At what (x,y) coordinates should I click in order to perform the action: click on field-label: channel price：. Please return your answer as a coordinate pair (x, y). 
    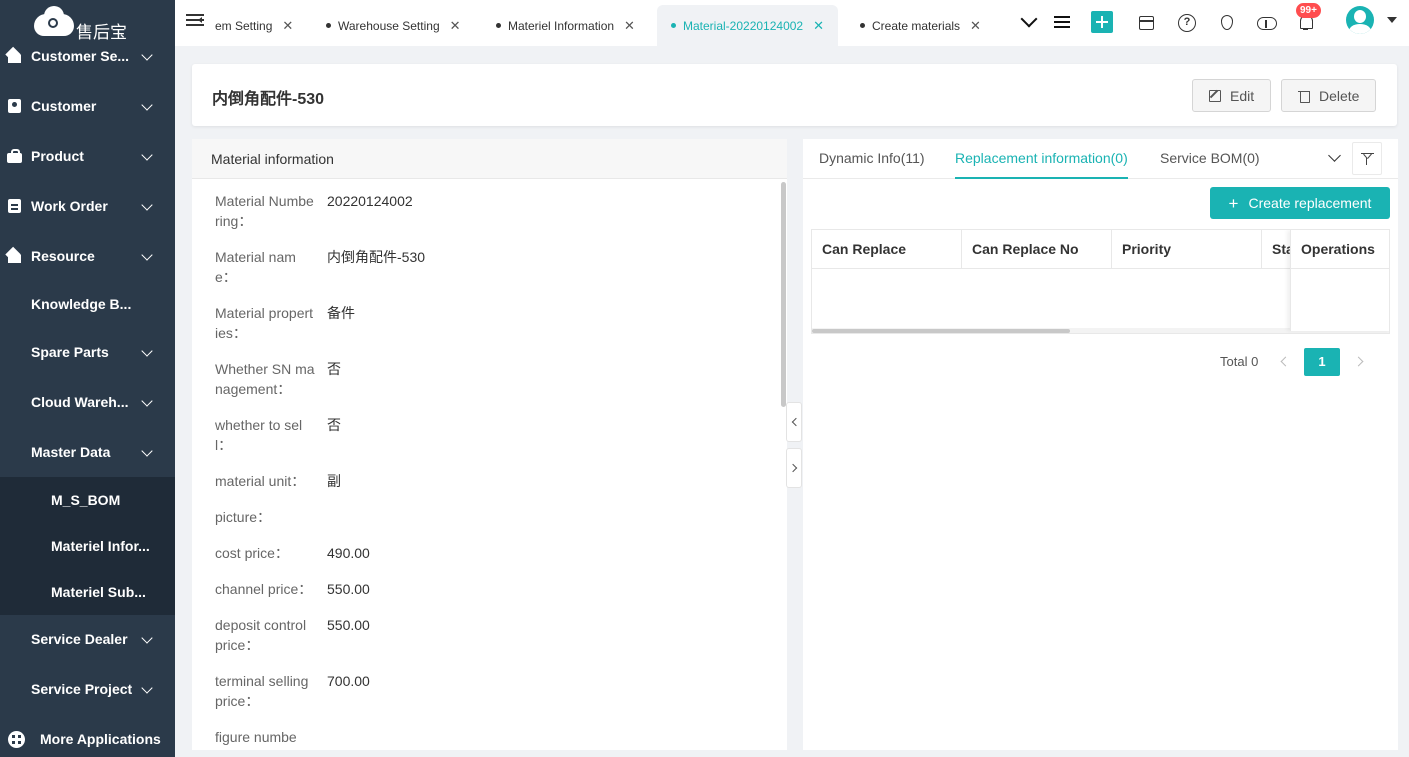
    Looking at the image, I should click on (264, 589).